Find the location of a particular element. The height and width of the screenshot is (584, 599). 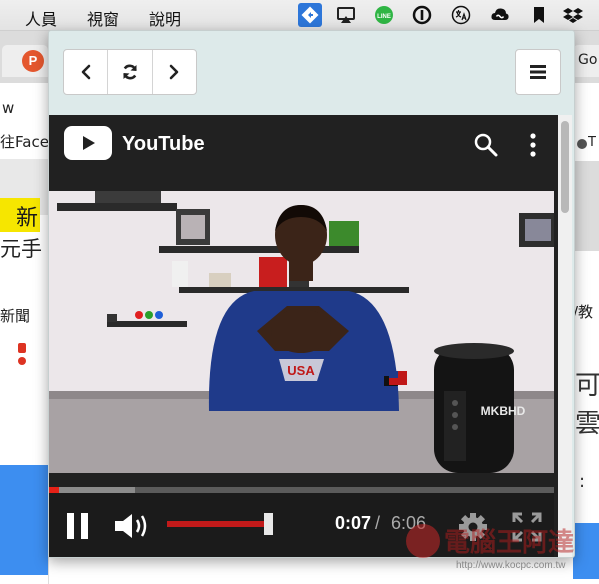

volume-icon is located at coordinates (131, 526).